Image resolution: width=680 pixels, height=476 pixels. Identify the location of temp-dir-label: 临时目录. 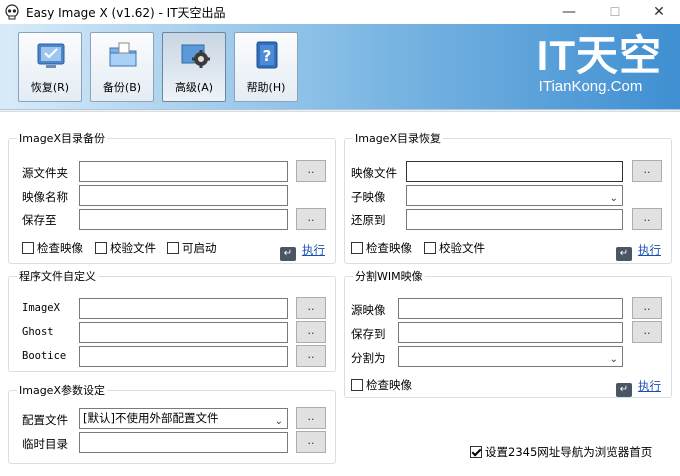
(45, 444).